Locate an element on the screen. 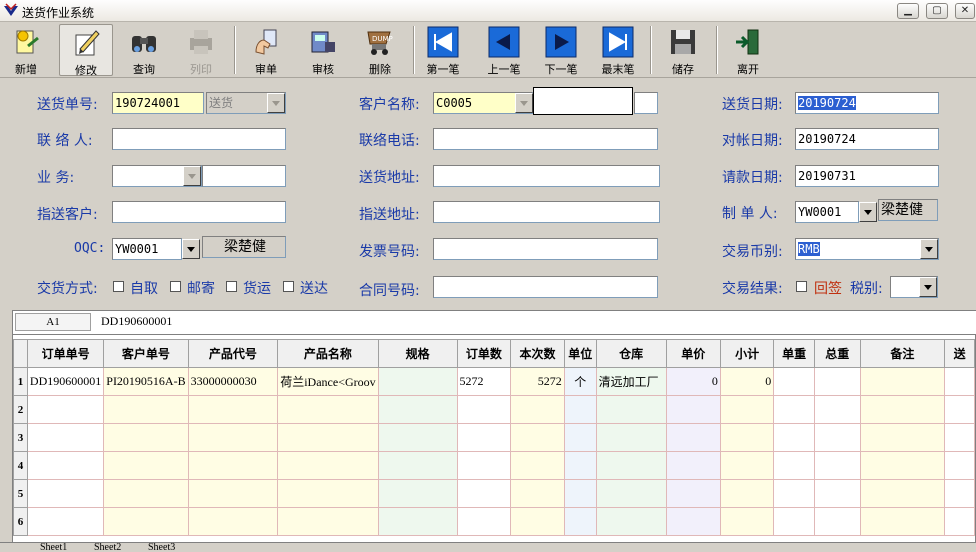 This screenshot has height=552, width=976. method-mail-label: 邮寄 is located at coordinates (201, 289).